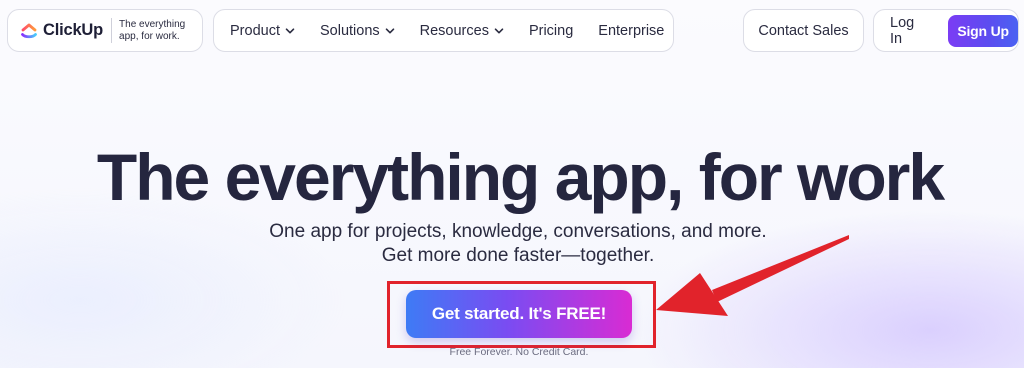 The width and height of the screenshot is (1024, 368). I want to click on nav-item-product: Product, so click(262, 31).